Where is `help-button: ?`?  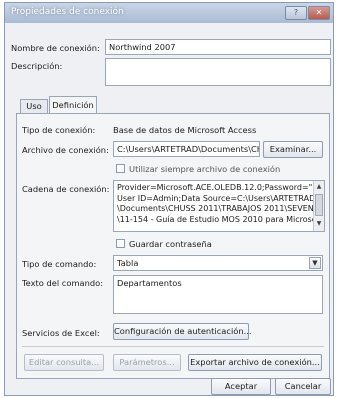
help-button: ? is located at coordinates (296, 13).